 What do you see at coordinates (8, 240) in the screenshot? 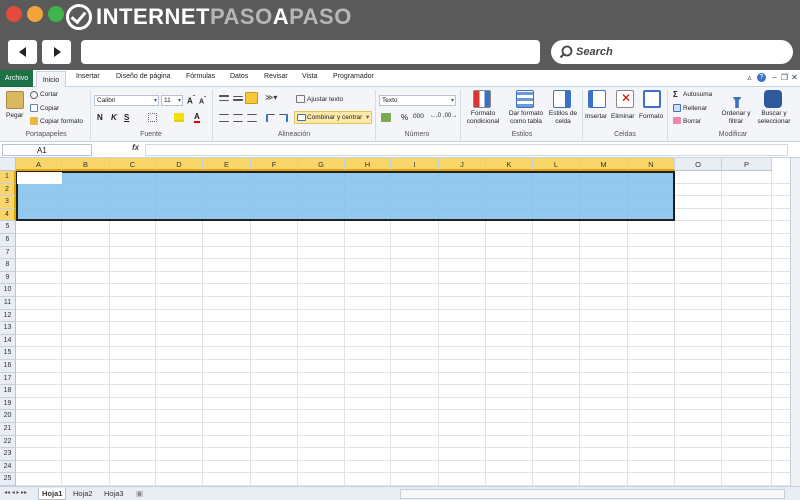
I see `row-header-6: 6` at bounding box center [8, 240].